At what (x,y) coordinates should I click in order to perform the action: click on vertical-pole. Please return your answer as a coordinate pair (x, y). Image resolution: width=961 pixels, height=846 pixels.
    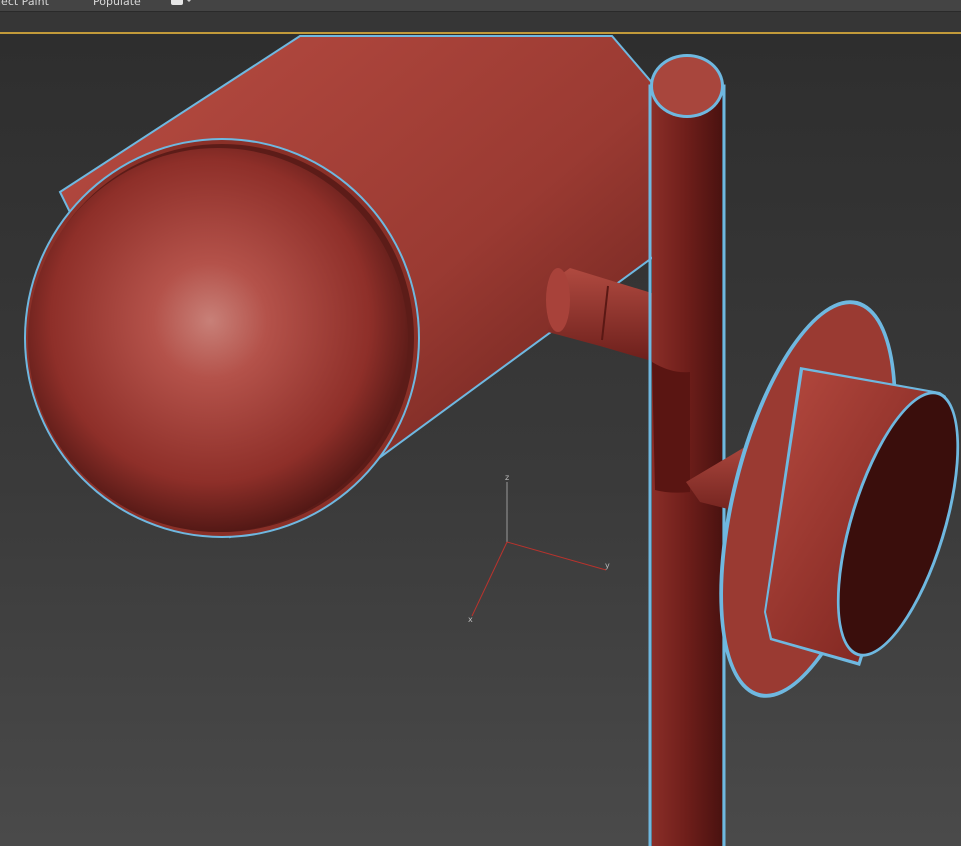
    Looking at the image, I should click on (687, 450).